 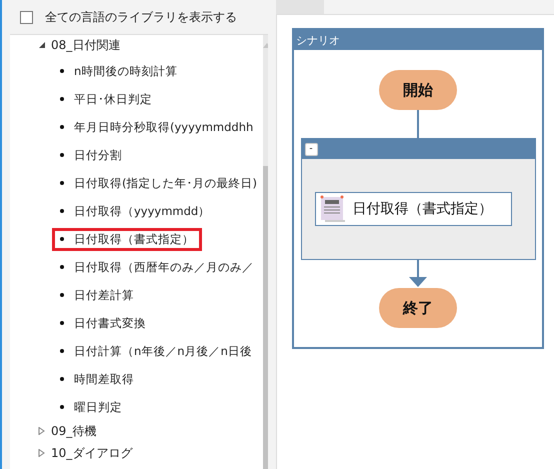 I want to click on script-icon, so click(x=332, y=209).